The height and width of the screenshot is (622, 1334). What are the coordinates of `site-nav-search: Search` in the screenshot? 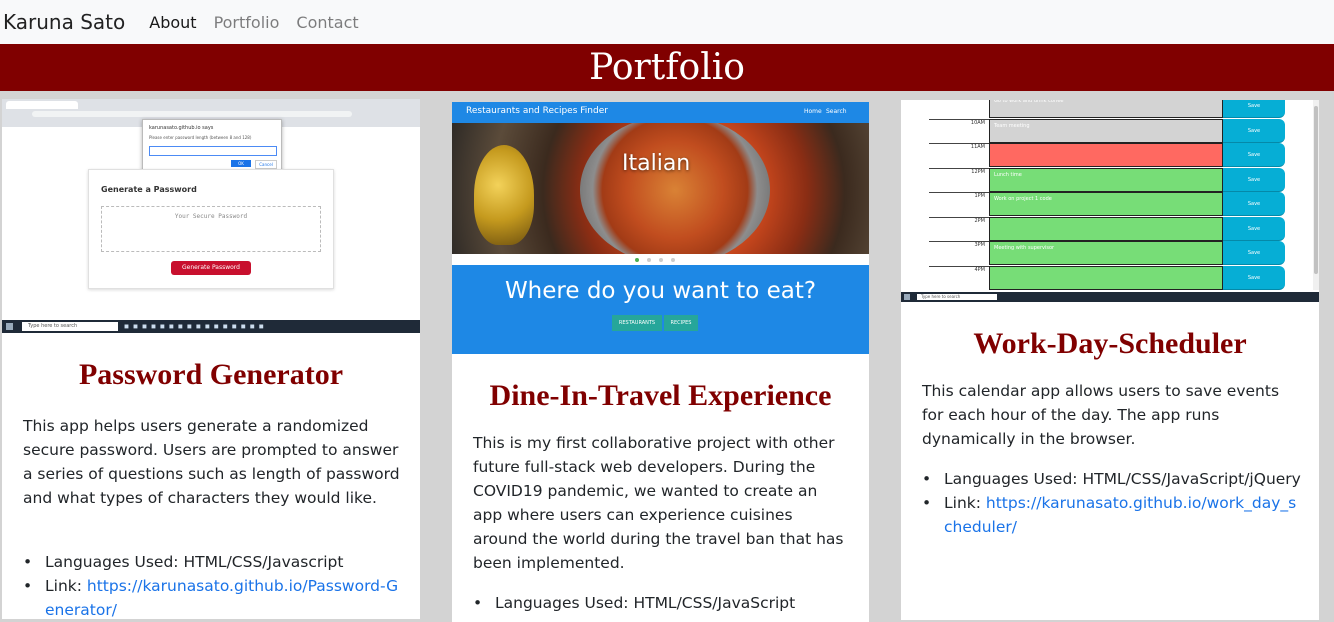 It's located at (836, 111).